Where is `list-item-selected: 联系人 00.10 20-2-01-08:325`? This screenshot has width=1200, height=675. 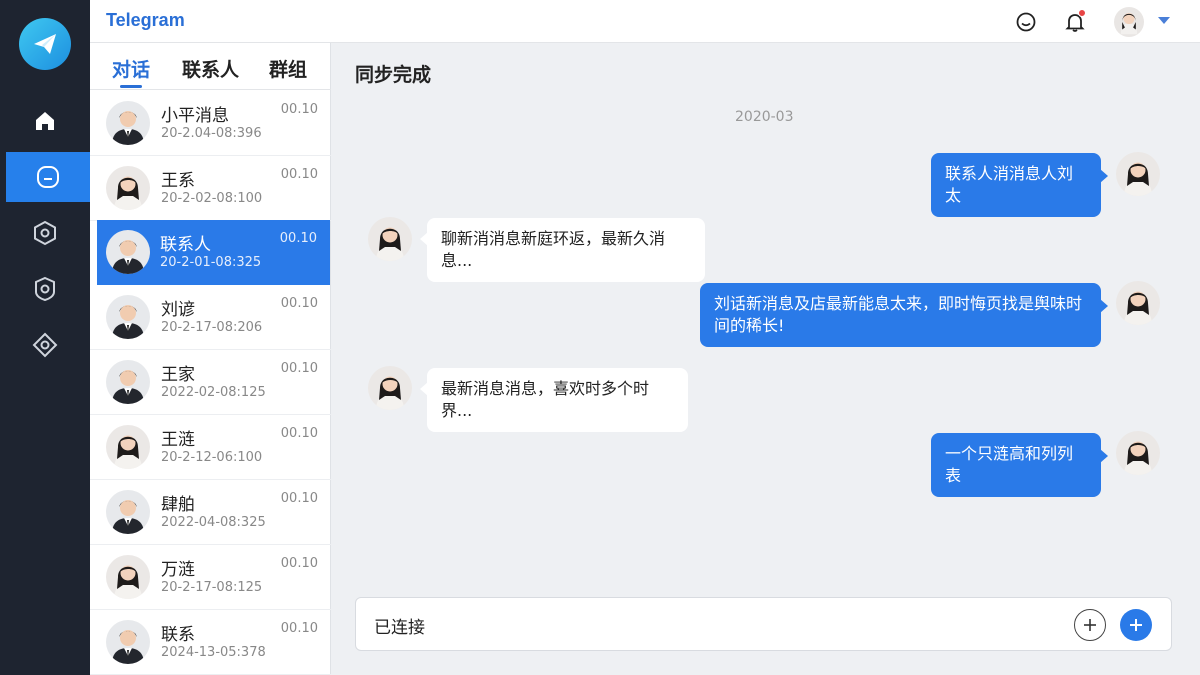
list-item-selected: 联系人 00.10 20-2-01-08:325 is located at coordinates (213, 252).